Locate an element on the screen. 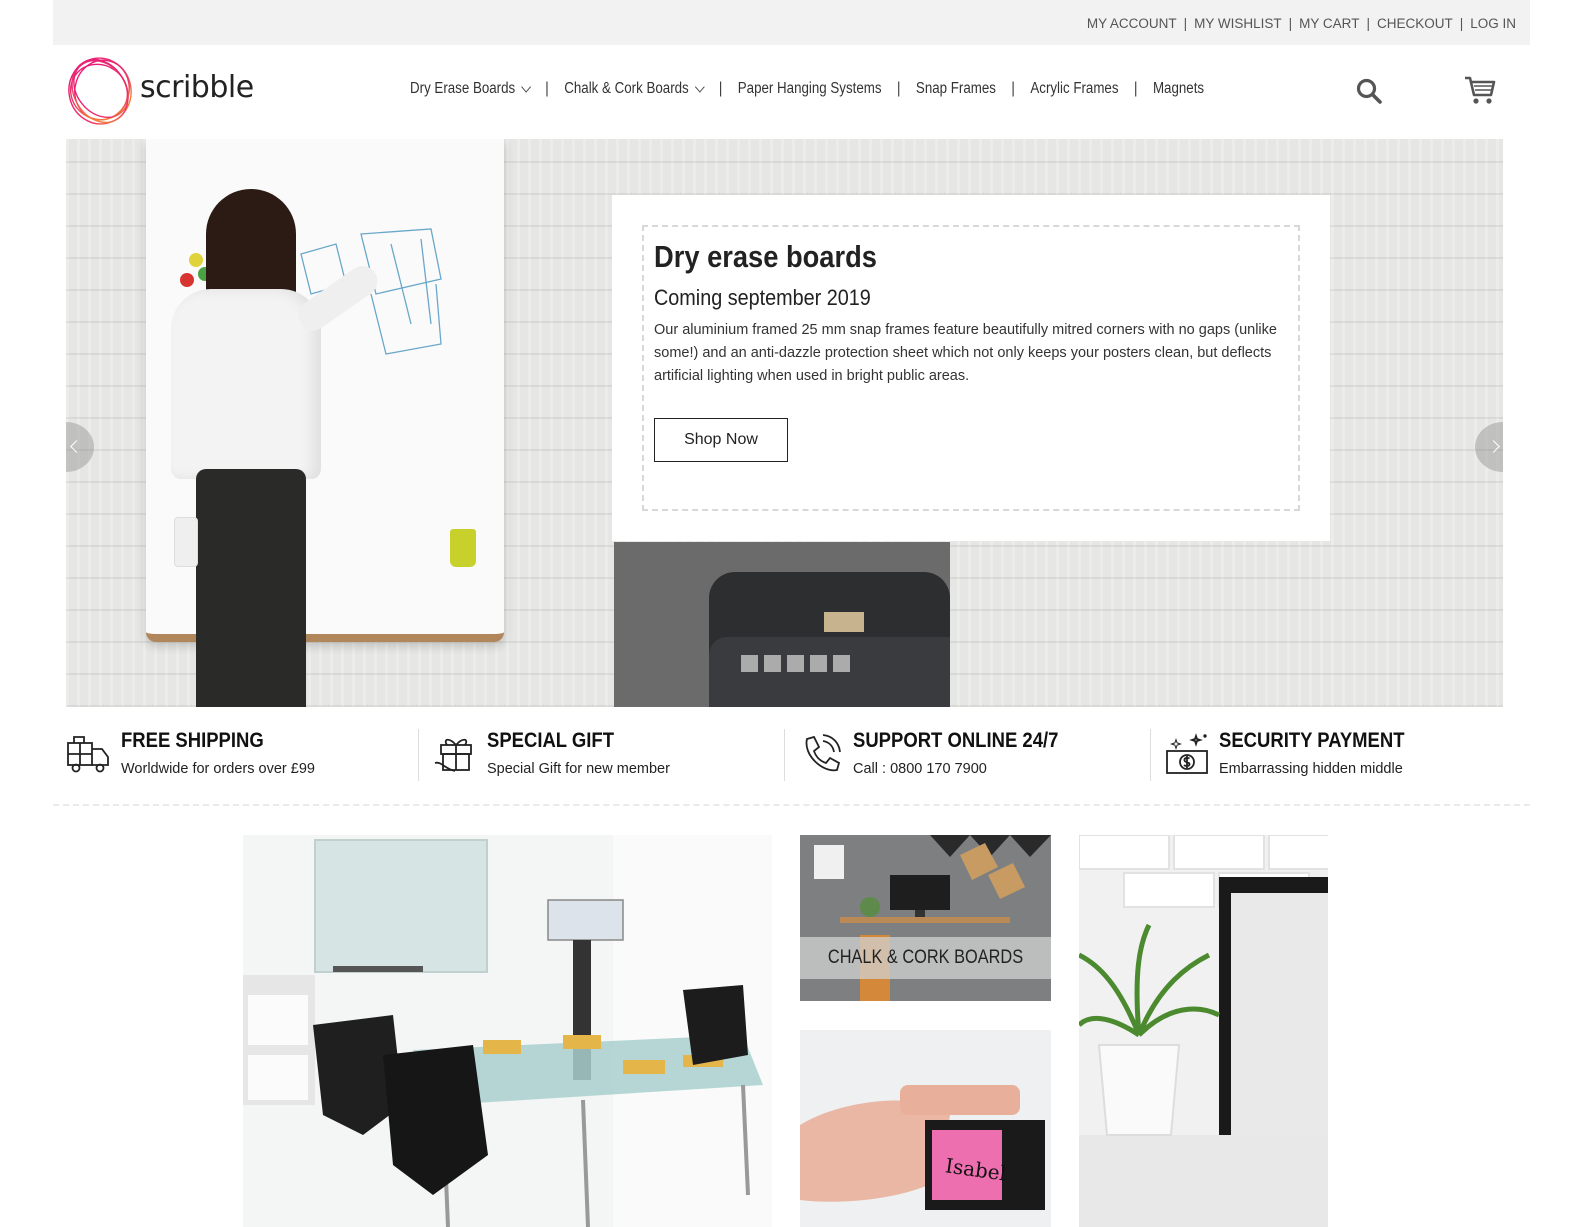  side-table-illustration is located at coordinates (844, 622).